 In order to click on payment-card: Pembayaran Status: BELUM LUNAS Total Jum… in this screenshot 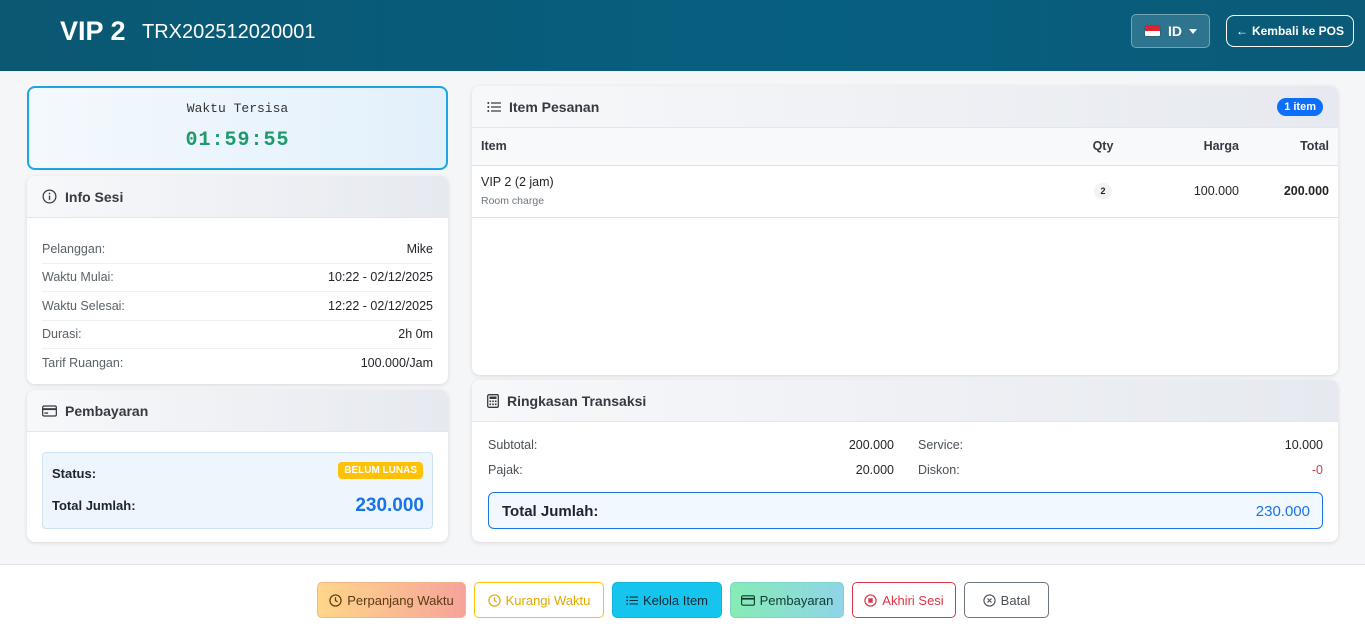, I will do `click(237, 466)`.